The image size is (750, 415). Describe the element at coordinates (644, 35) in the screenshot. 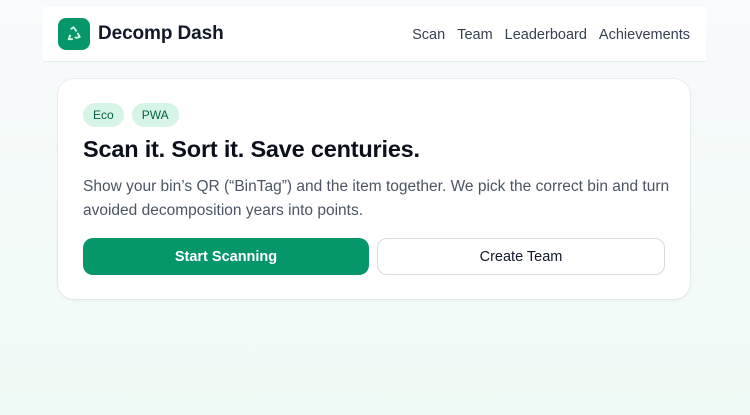

I see `nav-achievements: Achievements` at that location.